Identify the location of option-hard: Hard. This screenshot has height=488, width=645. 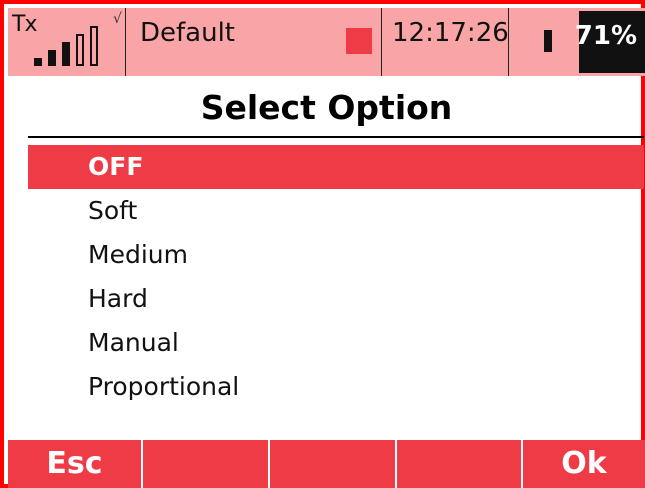
(336, 299).